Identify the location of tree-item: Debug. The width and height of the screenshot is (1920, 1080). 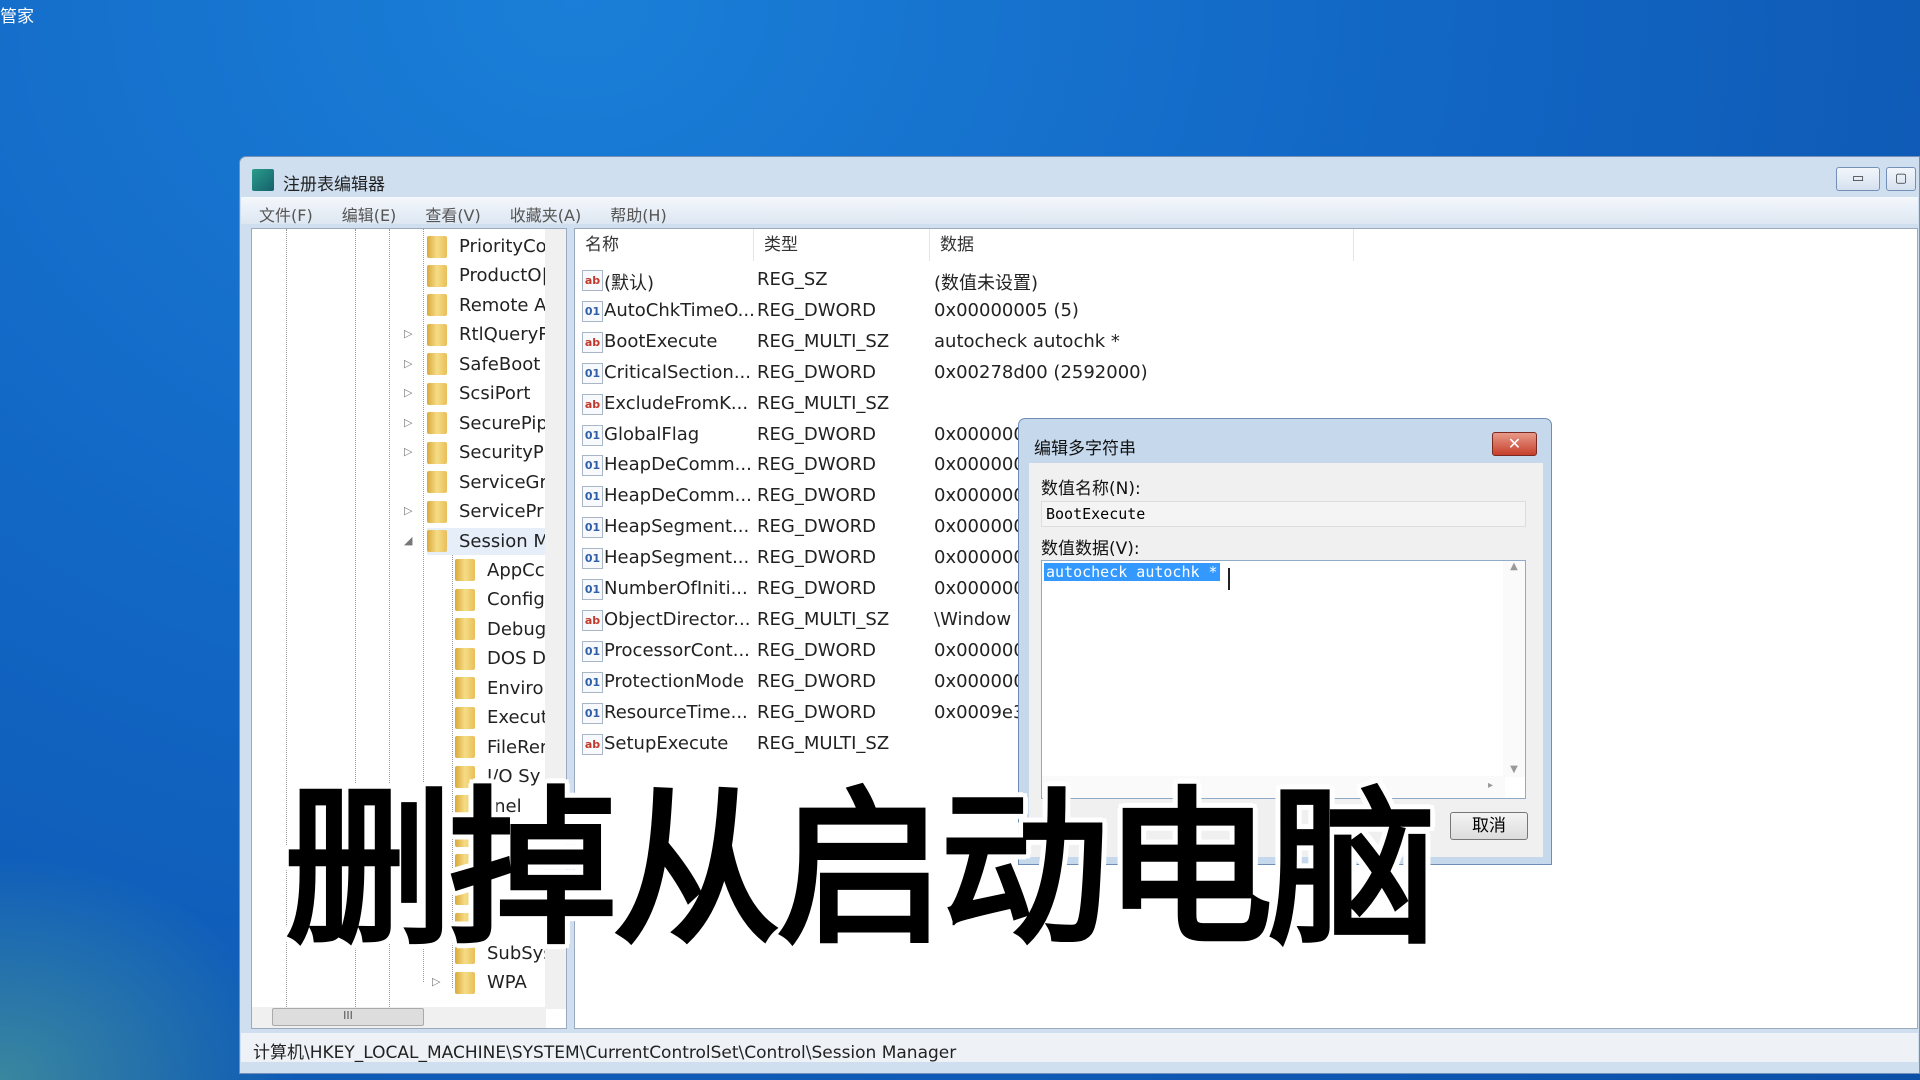
(500, 629).